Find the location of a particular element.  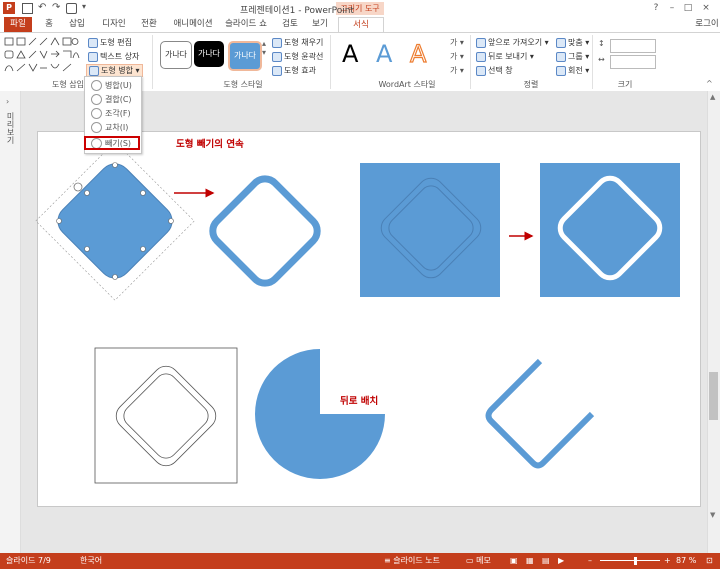

scrollbar-thumb is located at coordinates (713, 396).